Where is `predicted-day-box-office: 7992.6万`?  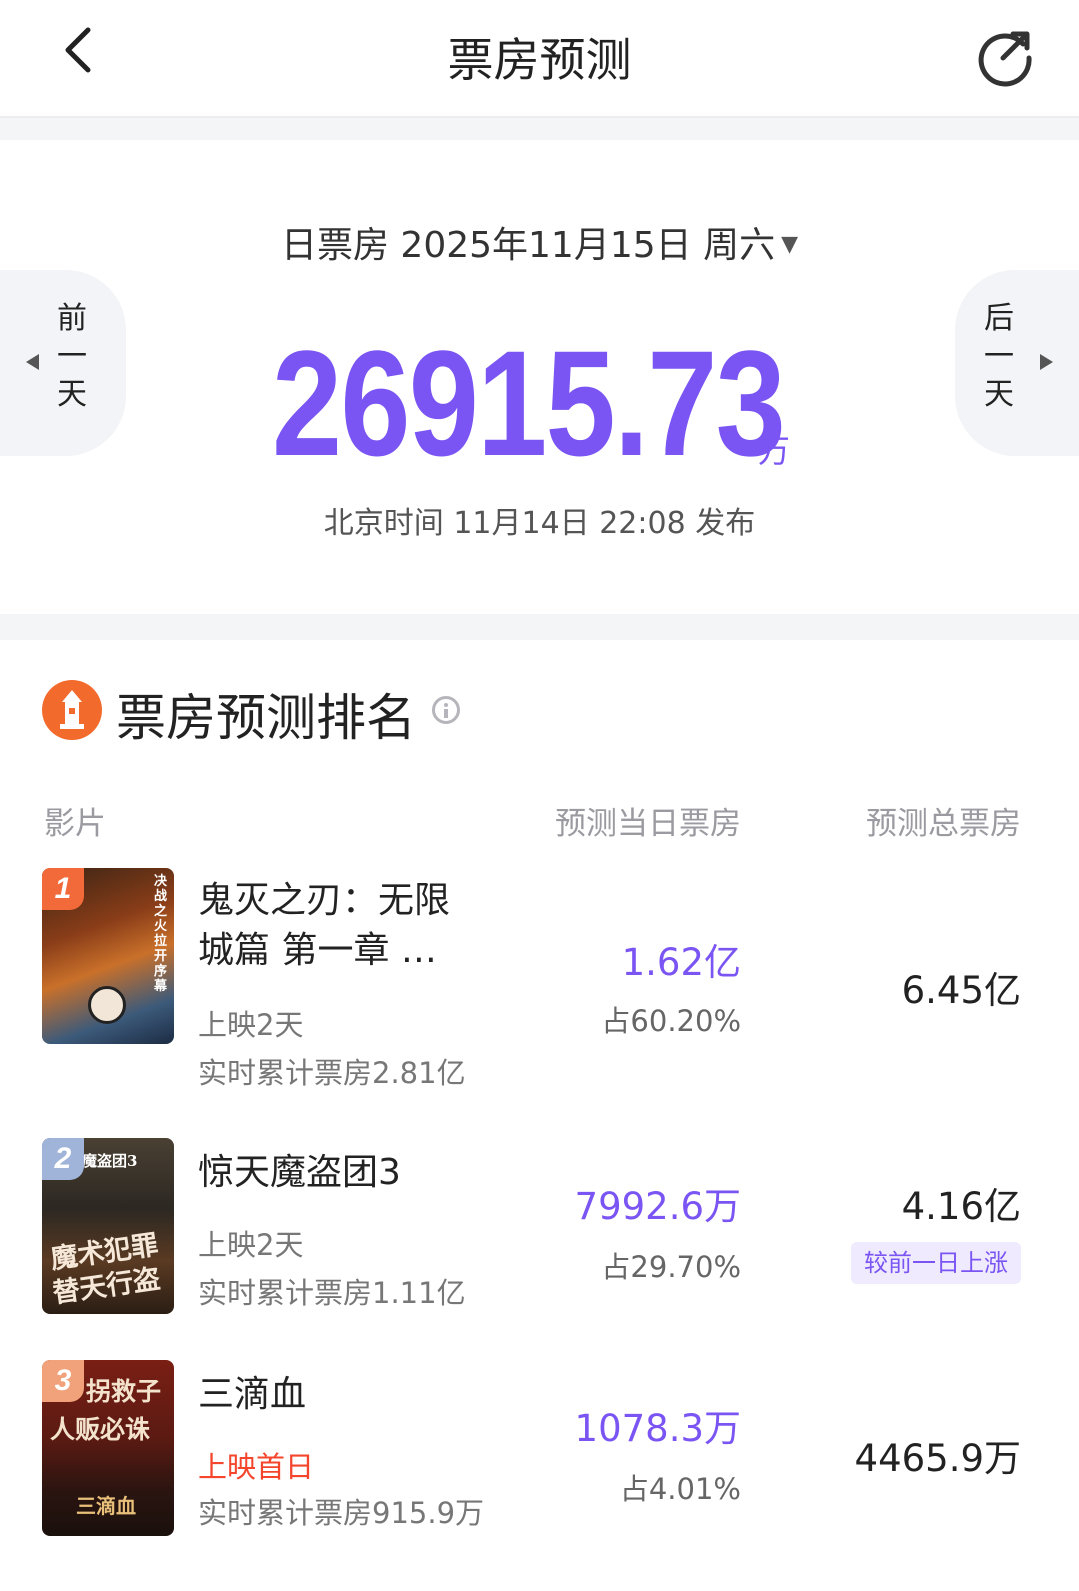
predicted-day-box-office: 7992.6万 is located at coordinates (657, 1206).